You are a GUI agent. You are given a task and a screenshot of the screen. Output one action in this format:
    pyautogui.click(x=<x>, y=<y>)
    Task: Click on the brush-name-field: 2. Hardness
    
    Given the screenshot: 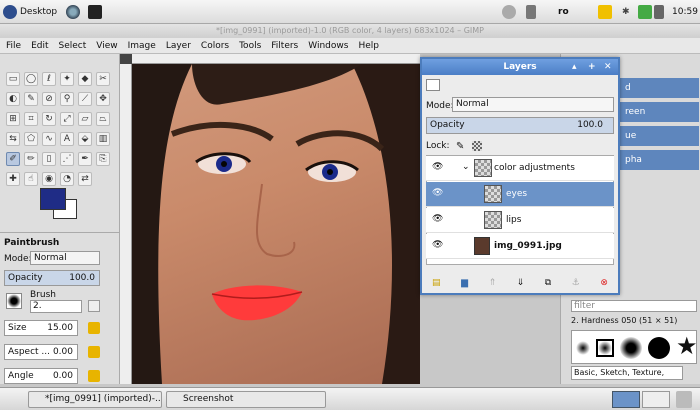 What is the action you would take?
    pyautogui.click(x=56, y=306)
    